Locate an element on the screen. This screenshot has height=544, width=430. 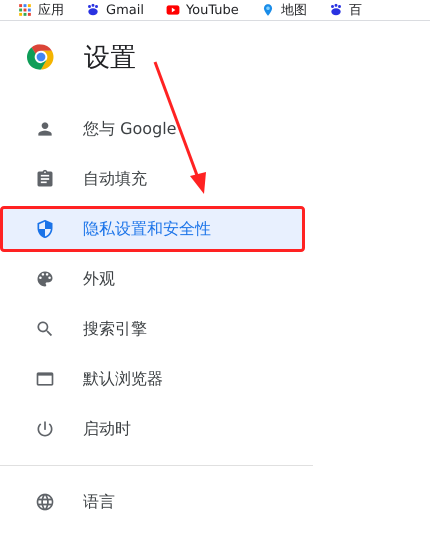
sidebar-item: 默认浏览器 is located at coordinates (152, 379).